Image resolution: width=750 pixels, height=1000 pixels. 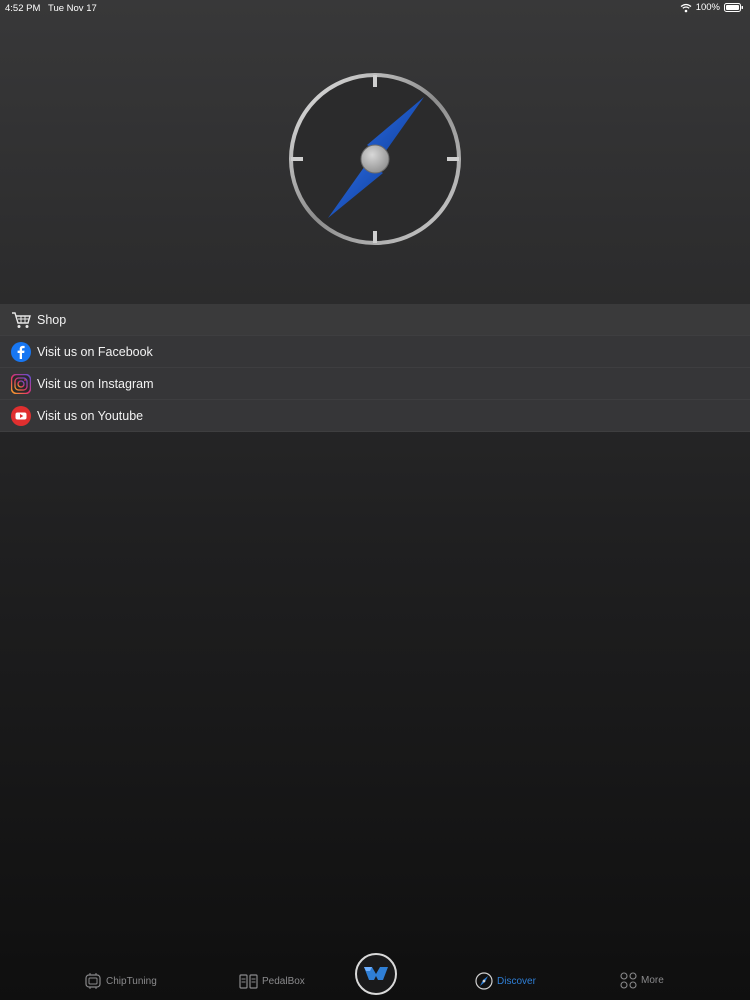 I want to click on menu-item-shop: Shop, so click(x=375, y=320).